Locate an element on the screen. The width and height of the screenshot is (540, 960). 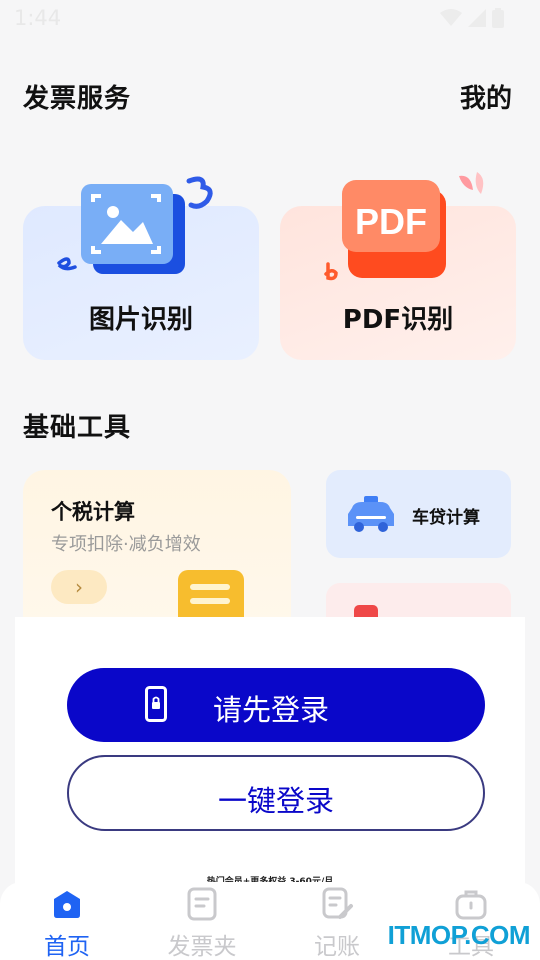
toolbox-icon is located at coordinates (471, 905).